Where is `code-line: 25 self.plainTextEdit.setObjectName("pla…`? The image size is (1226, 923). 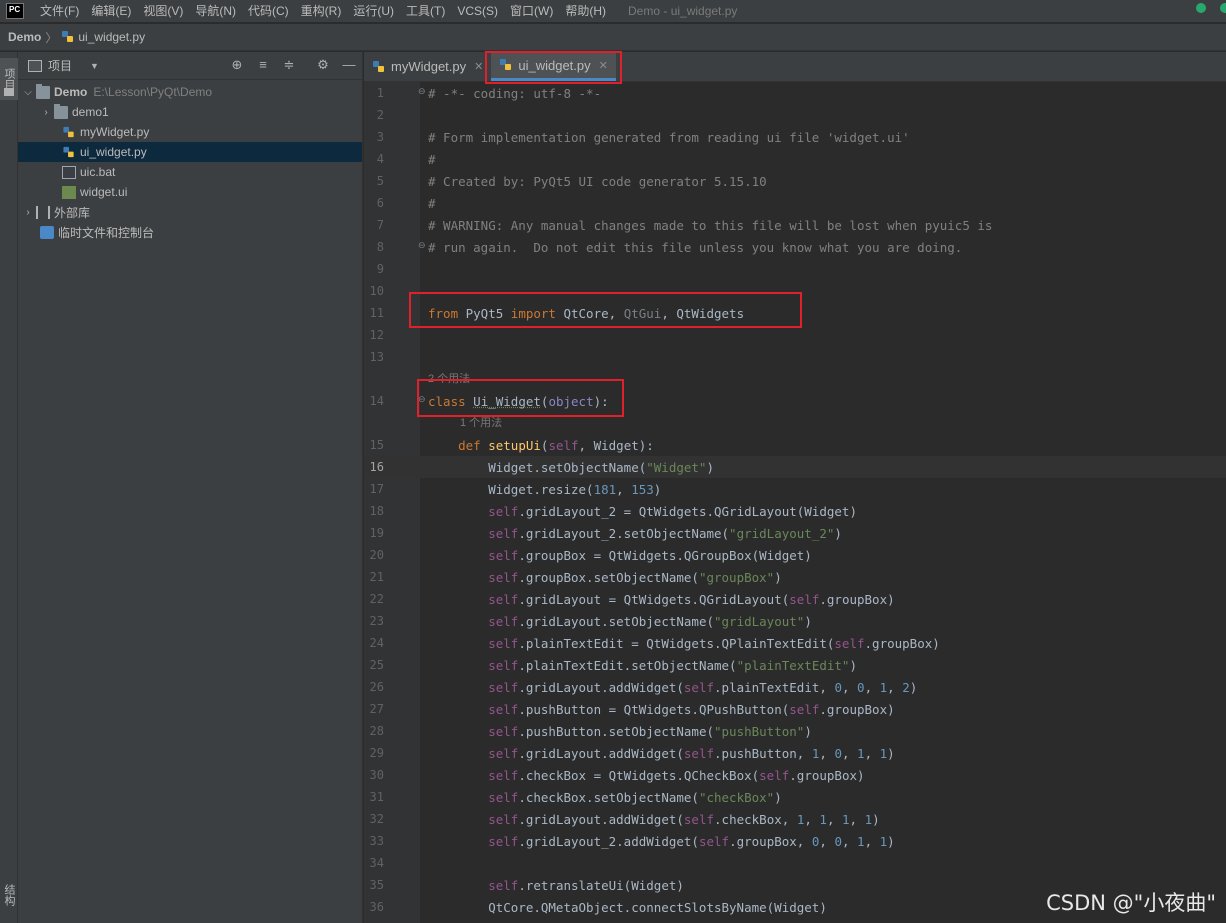 code-line: 25 self.plainTextEdit.setObjectName("pla… is located at coordinates (613, 665).